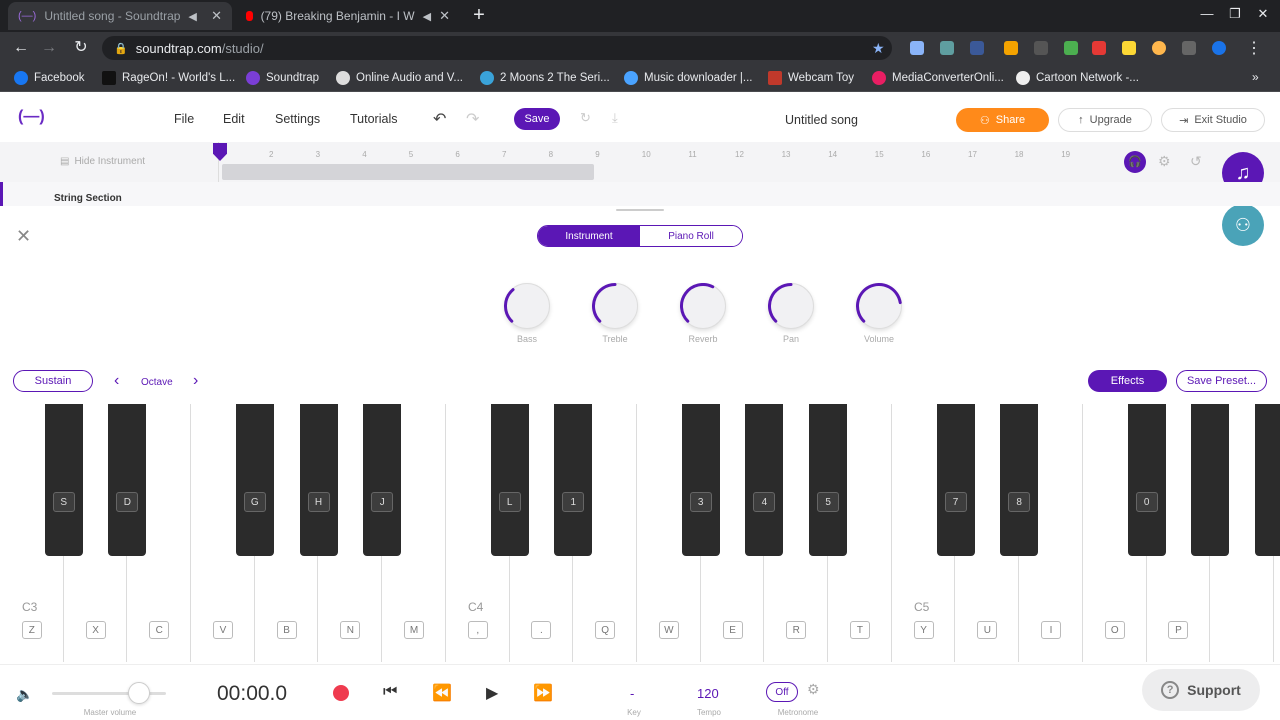 The image size is (1280, 720). What do you see at coordinates (479, 15) in the screenshot?
I see `new-tab-button: +` at bounding box center [479, 15].